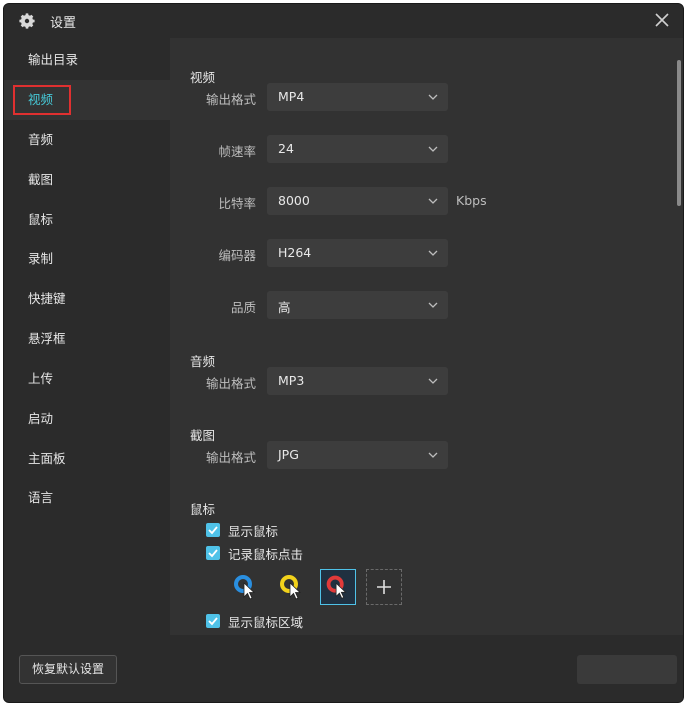 This screenshot has width=687, height=706. I want to click on show-region-checkbox-row: 显示鼠标区域, so click(254, 621).